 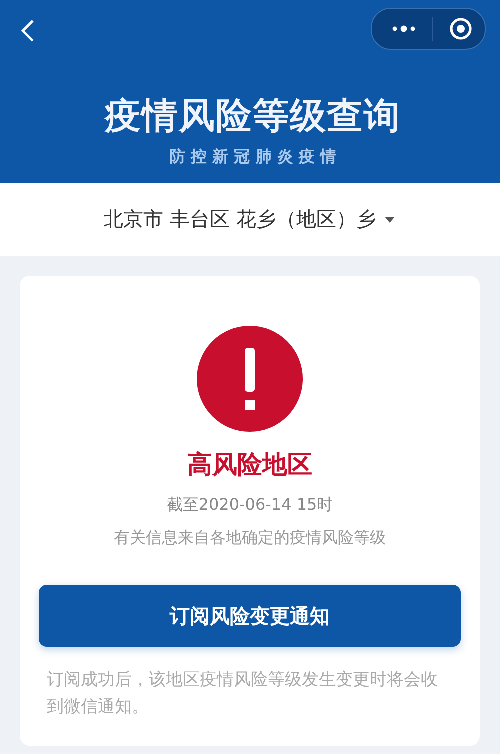 What do you see at coordinates (250, 219) in the screenshot?
I see `location-selector: 北京市 丰台区 花乡（地区）乡` at bounding box center [250, 219].